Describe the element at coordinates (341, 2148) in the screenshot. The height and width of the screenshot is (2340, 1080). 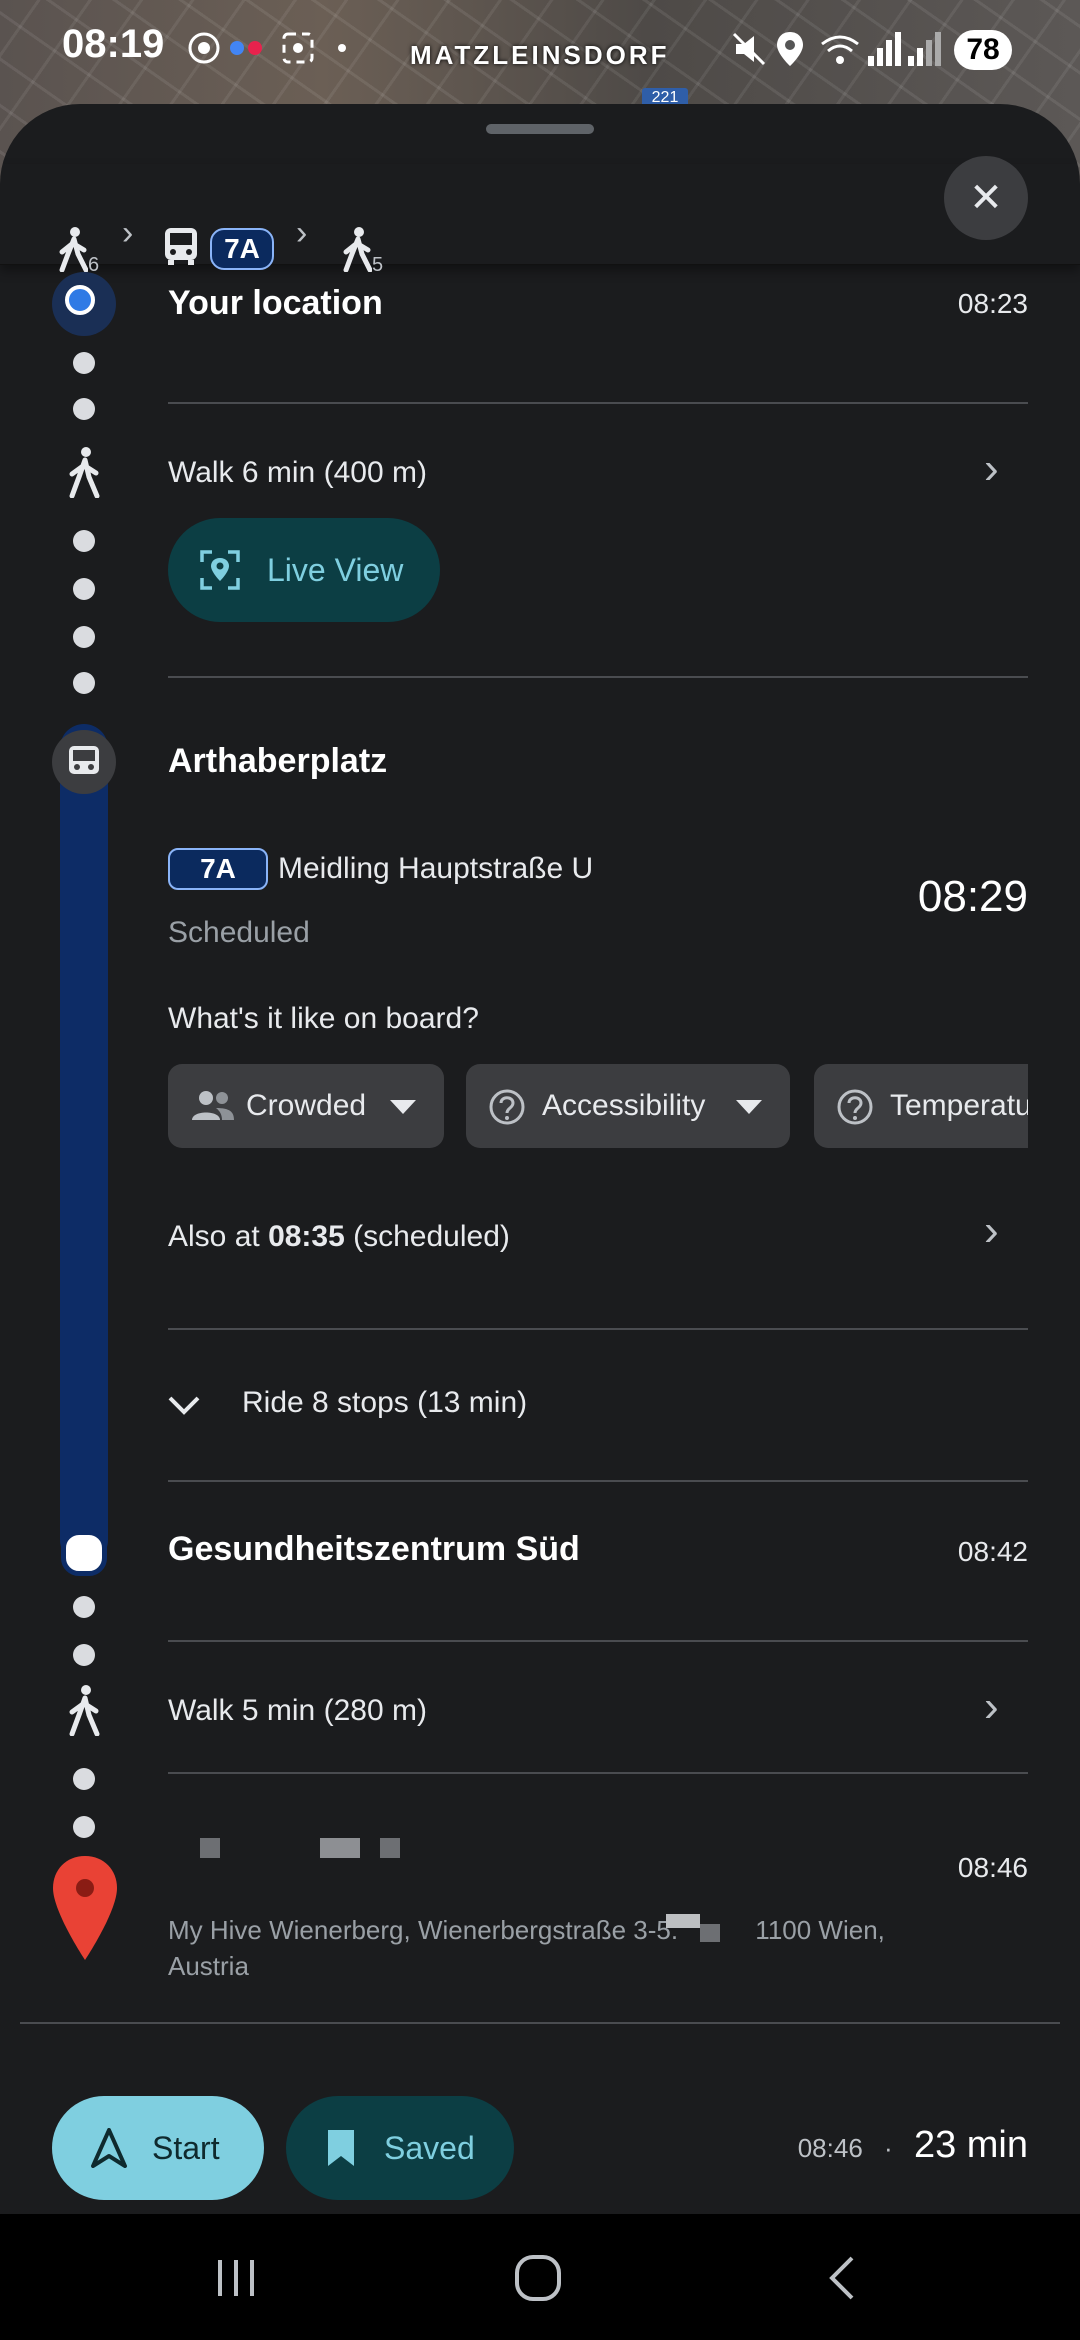
I see `bookmark-icon` at that location.